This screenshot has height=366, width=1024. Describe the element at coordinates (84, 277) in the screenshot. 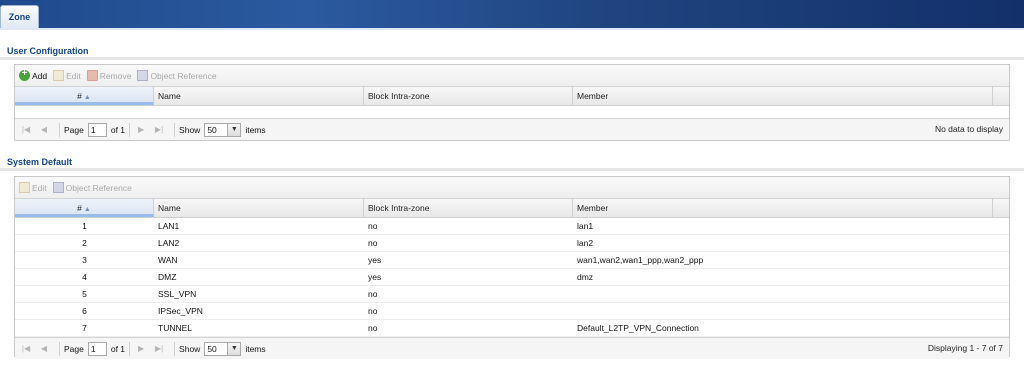

I see `cell-number: 4` at that location.